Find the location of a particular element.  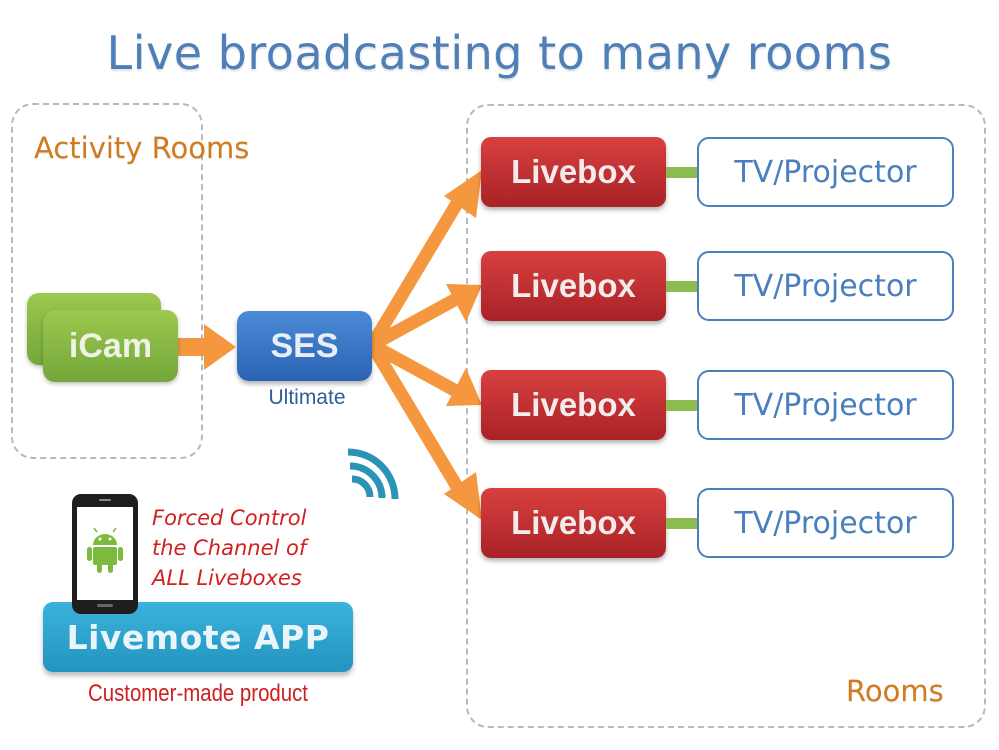

wifi-signal-icon is located at coordinates (373, 474).